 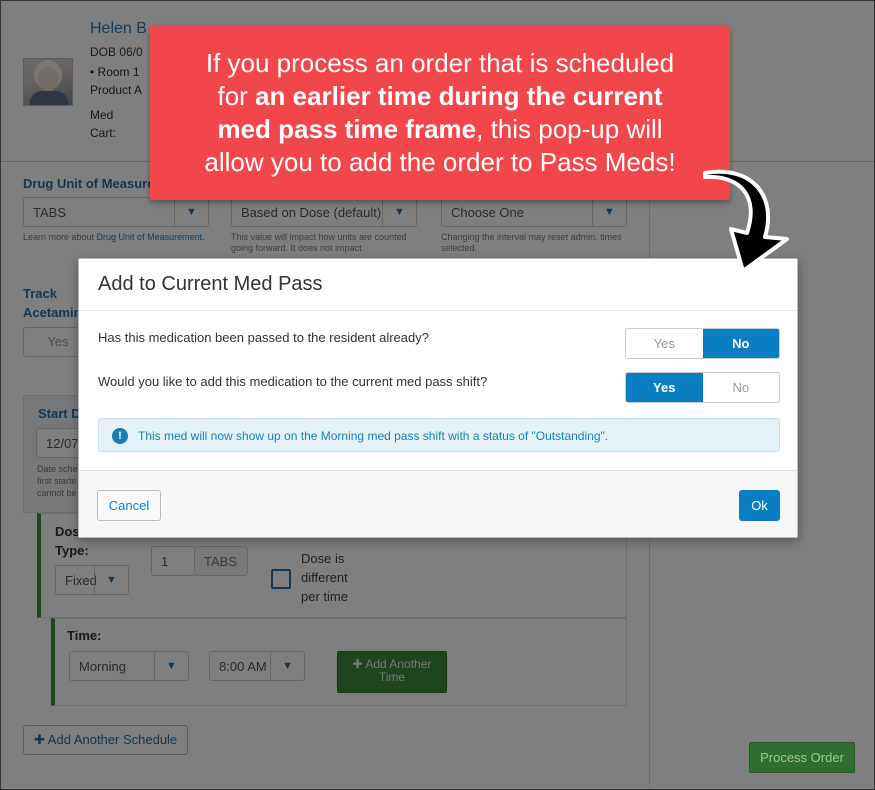 What do you see at coordinates (438, 310) in the screenshot?
I see `modal-header-divider` at bounding box center [438, 310].